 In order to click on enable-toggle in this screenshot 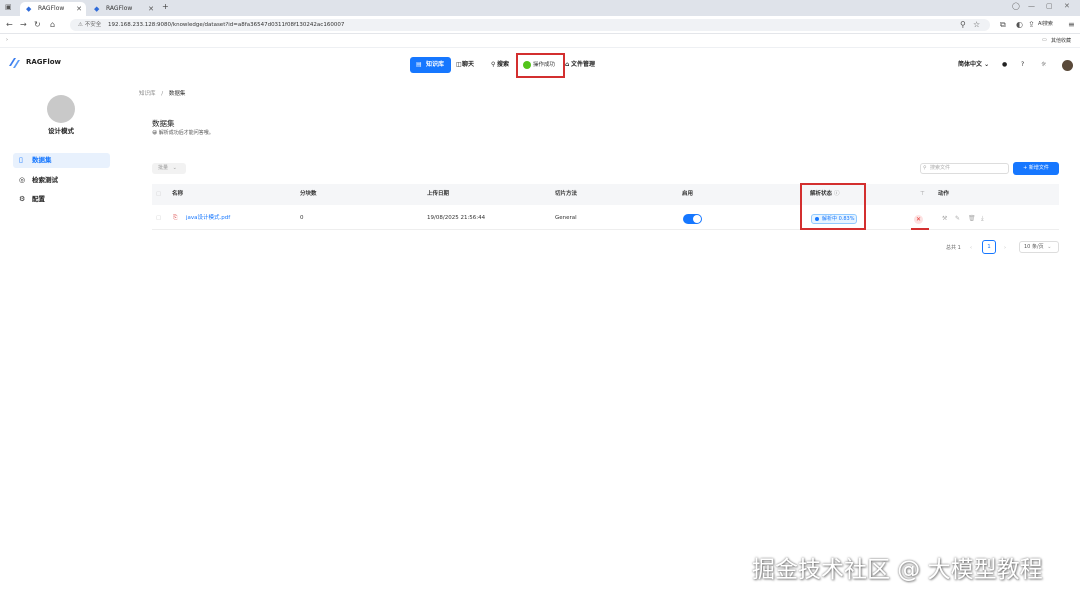, I will do `click(692, 219)`.